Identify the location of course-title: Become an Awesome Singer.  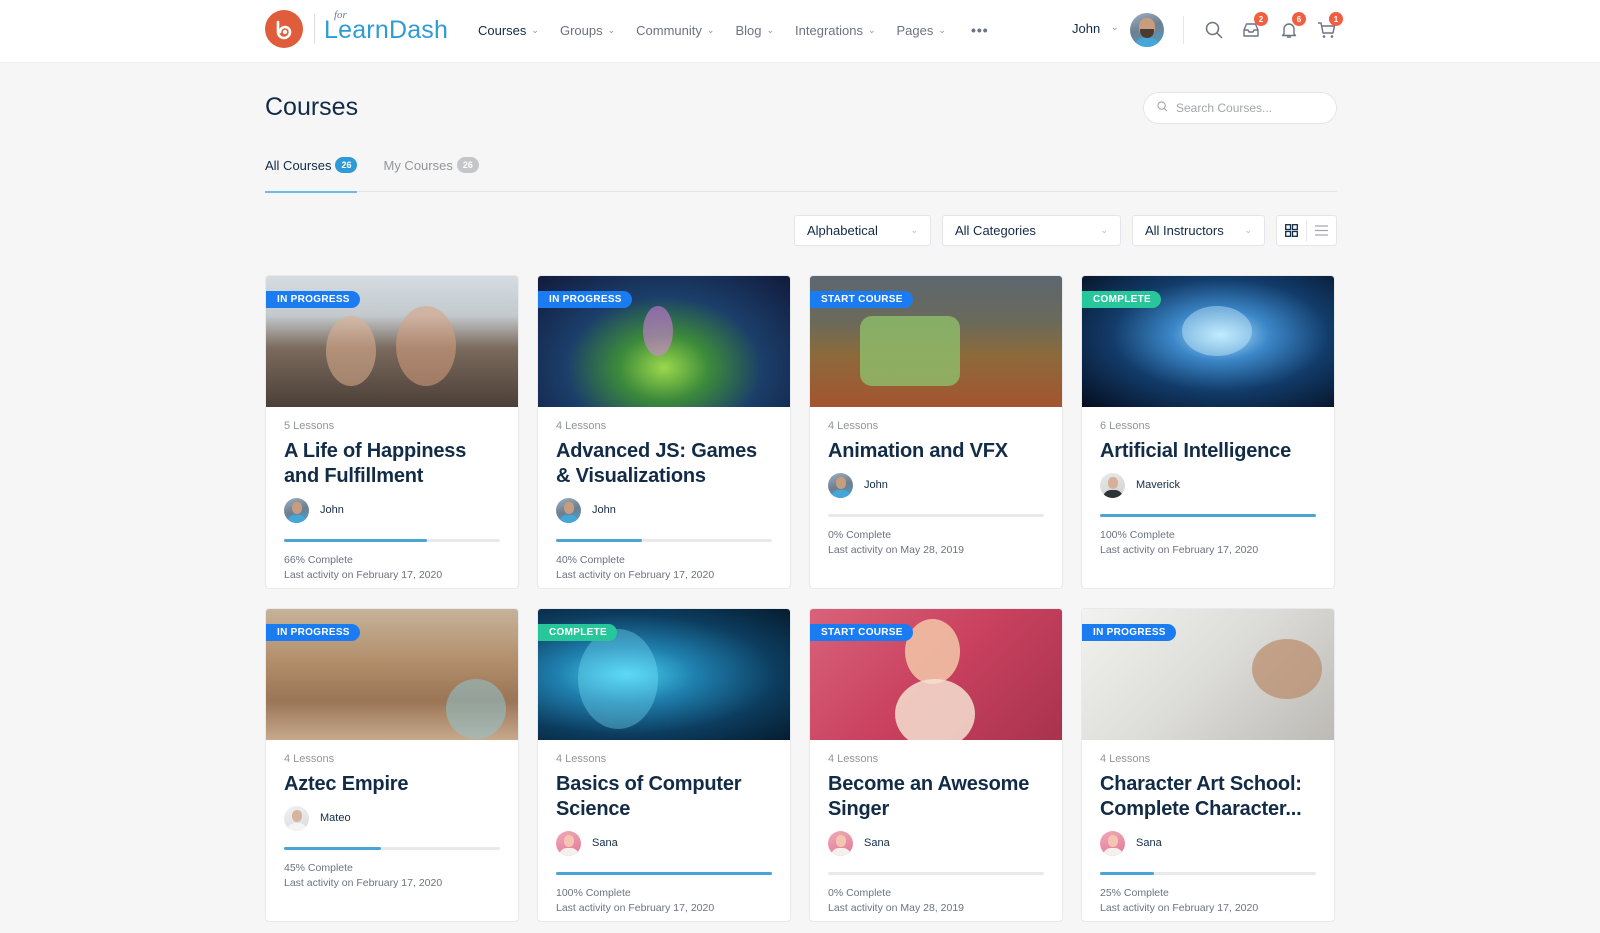
(936, 797).